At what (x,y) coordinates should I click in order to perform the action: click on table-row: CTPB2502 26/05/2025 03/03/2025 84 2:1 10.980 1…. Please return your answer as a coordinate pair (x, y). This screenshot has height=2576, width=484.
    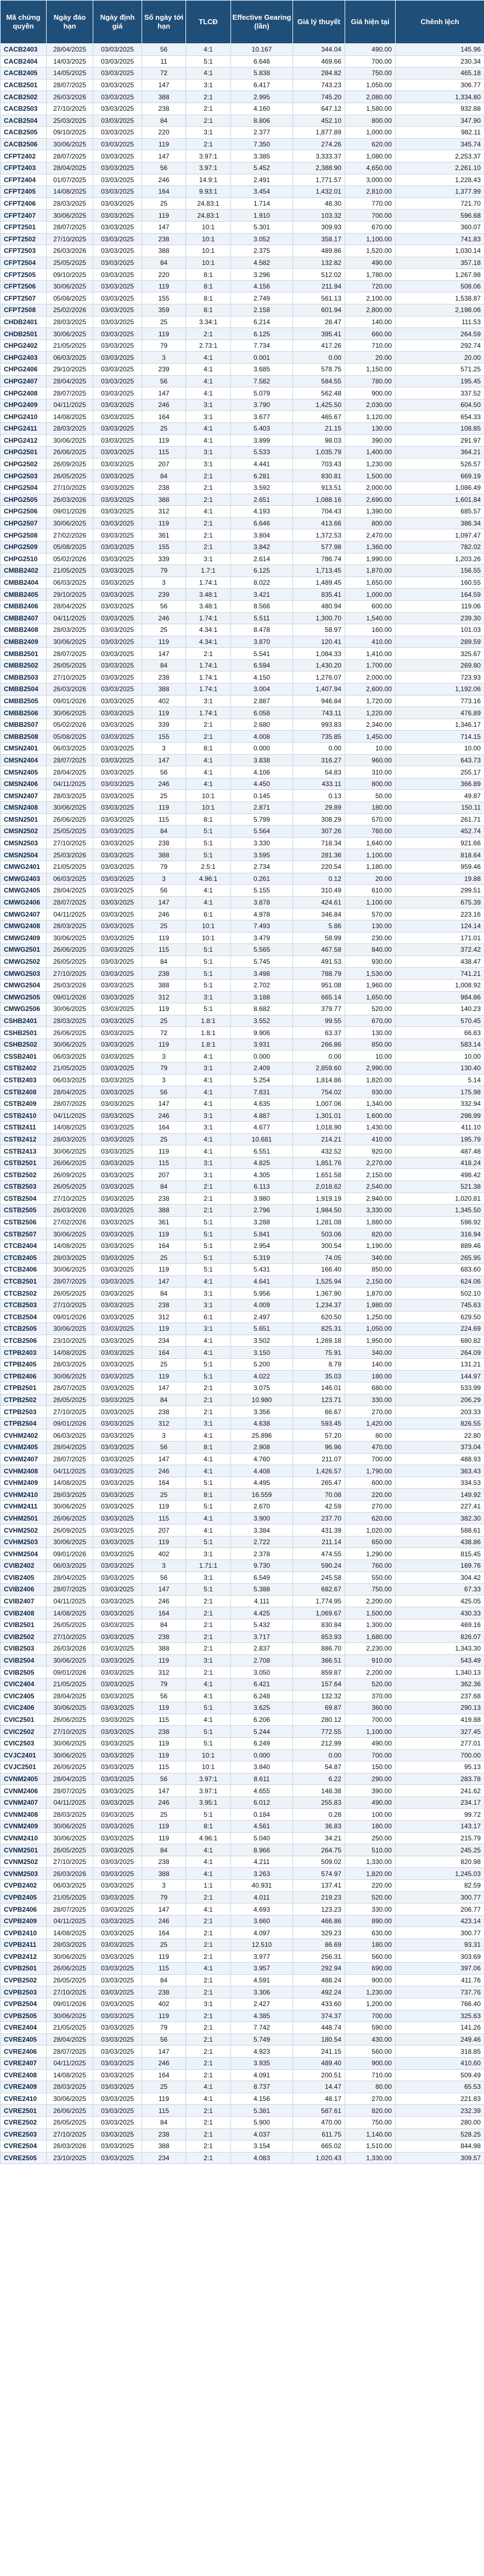
    Looking at the image, I should click on (242, 1399).